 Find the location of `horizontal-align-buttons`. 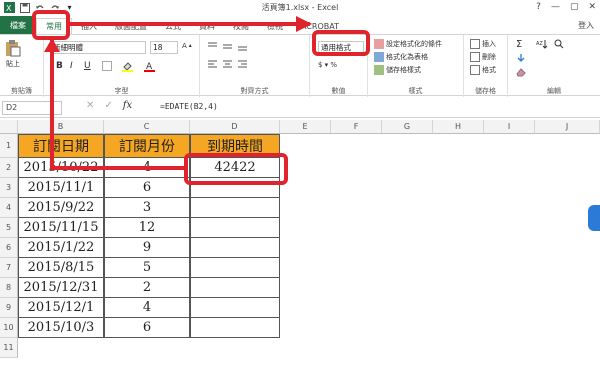

horizontal-align-buttons is located at coordinates (238, 64).